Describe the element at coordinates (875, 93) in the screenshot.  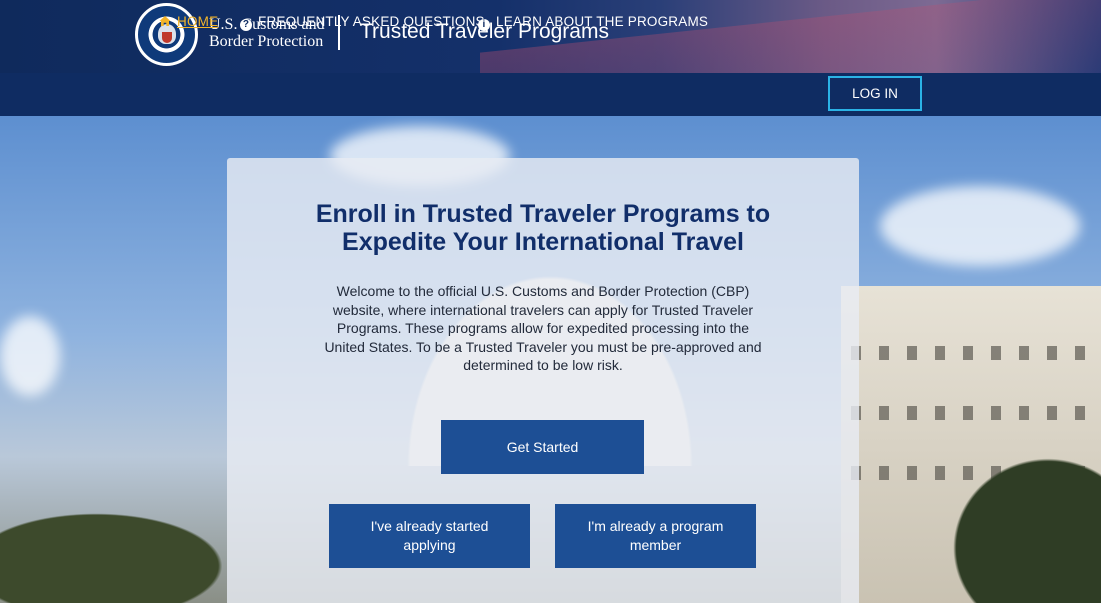
I see `login-button: LOG IN` at that location.